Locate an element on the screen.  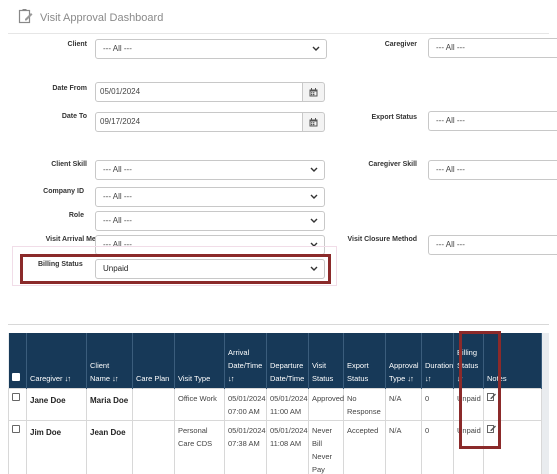
caregiver-skill-select: --- All --- is located at coordinates (492, 170).